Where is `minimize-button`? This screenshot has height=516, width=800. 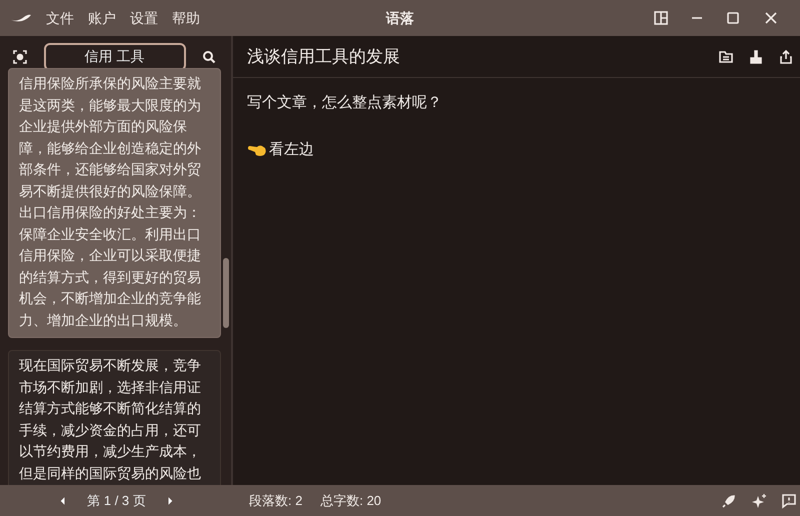
minimize-button is located at coordinates (697, 18).